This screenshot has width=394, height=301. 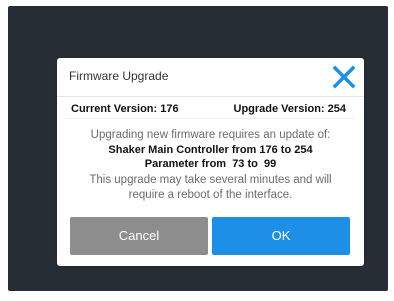 What do you see at coordinates (281, 236) in the screenshot?
I see `ok-button: OK` at bounding box center [281, 236].